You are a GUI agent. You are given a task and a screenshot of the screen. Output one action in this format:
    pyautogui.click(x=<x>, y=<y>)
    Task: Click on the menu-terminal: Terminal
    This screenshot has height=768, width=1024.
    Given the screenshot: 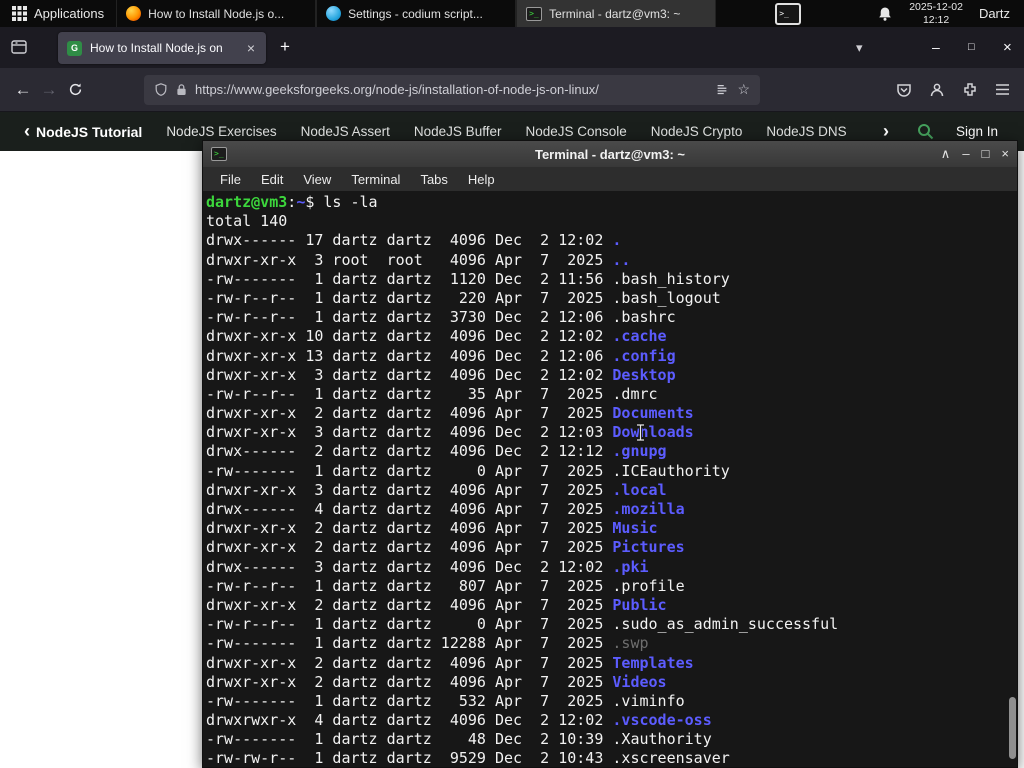 What is the action you would take?
    pyautogui.click(x=375, y=179)
    